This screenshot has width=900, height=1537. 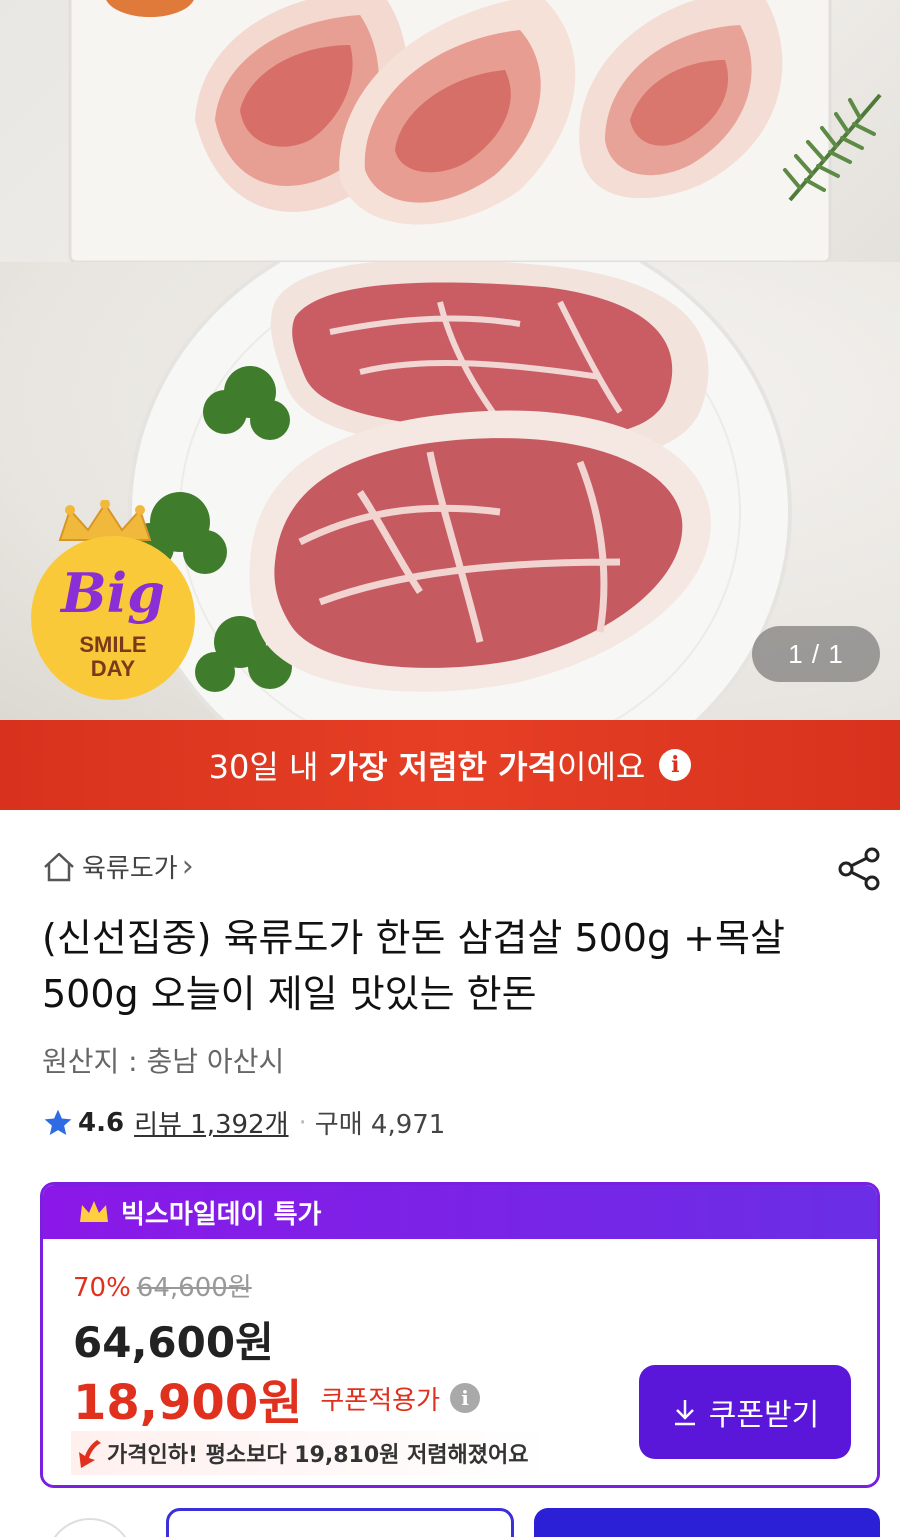 I want to click on price-drop-notice: 가격인하! 평소보다 19,810원 저렴해졌어요, so click(x=311, y=1453).